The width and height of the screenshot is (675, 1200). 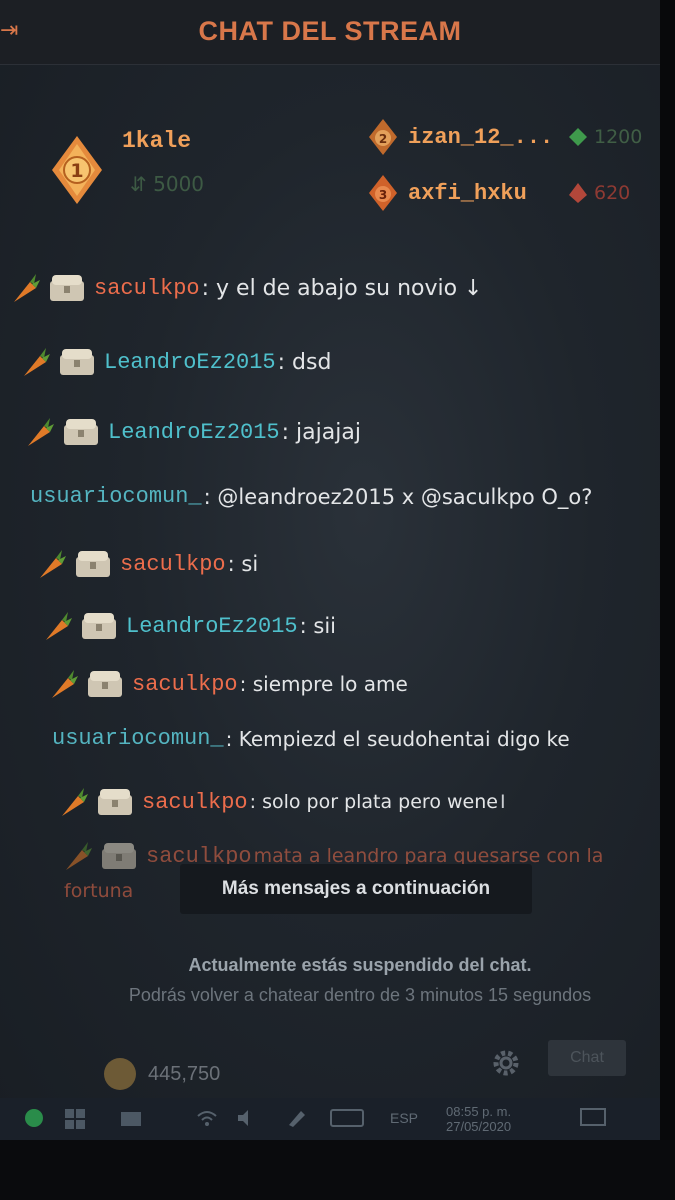 I want to click on rank-2-score: 1200, so click(x=618, y=137).